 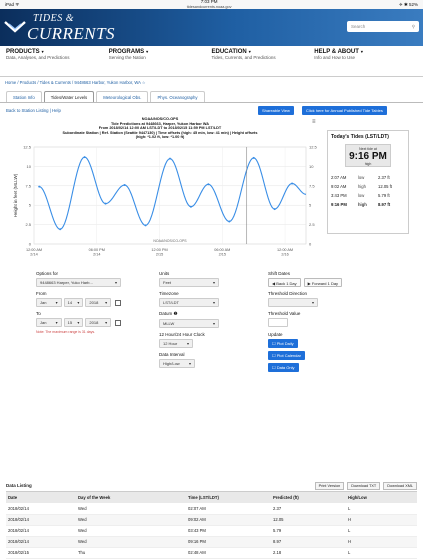 What do you see at coordinates (98, 322) in the screenshot?
I see `to-year-select: 2018 ▾` at bounding box center [98, 322].